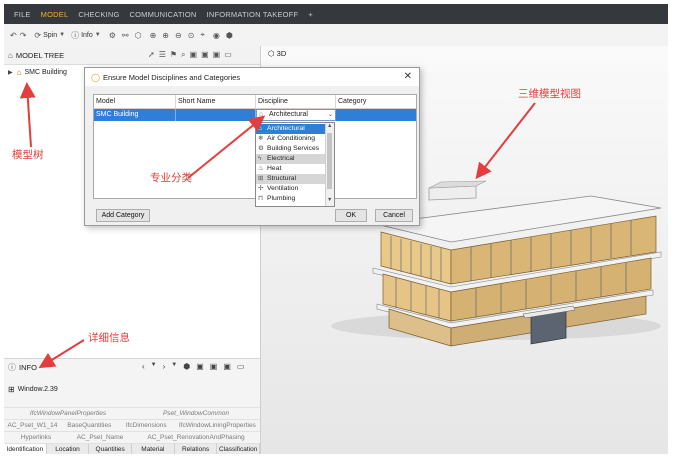 The width and height of the screenshot is (676, 459). I want to click on col-model: Model, so click(135, 101).